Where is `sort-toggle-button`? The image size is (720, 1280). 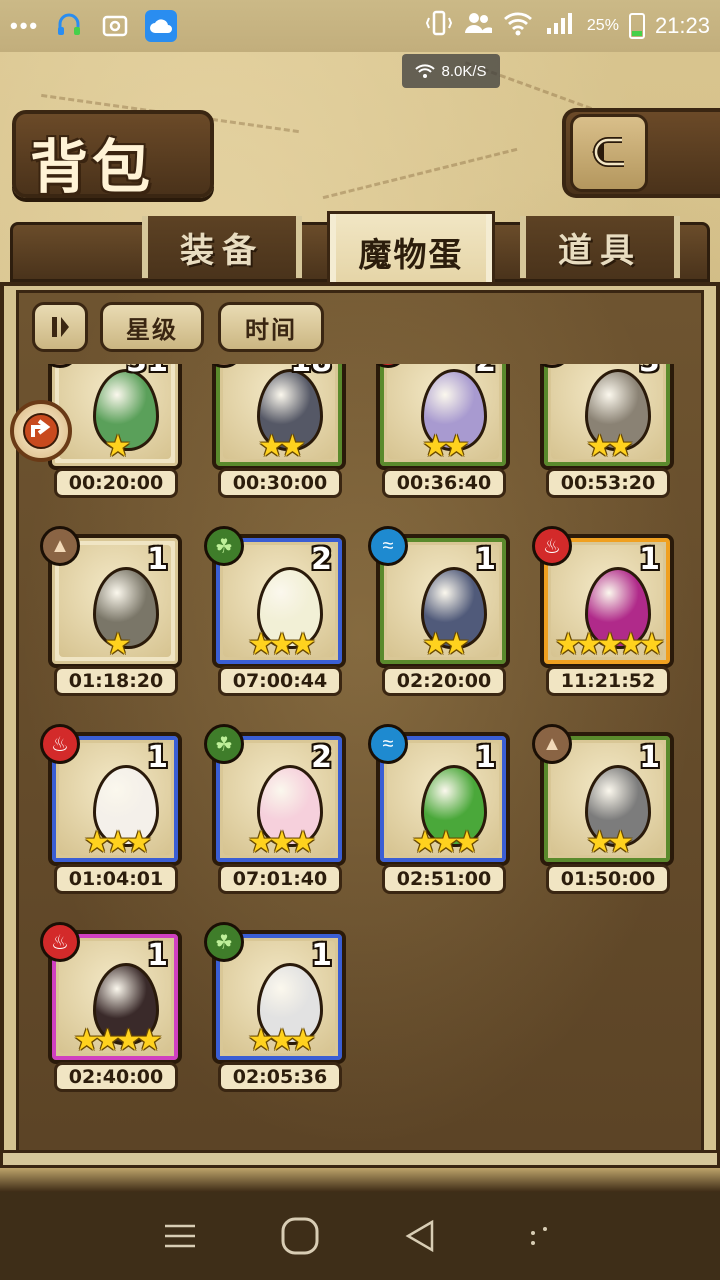
sort-toggle-button is located at coordinates (60, 327).